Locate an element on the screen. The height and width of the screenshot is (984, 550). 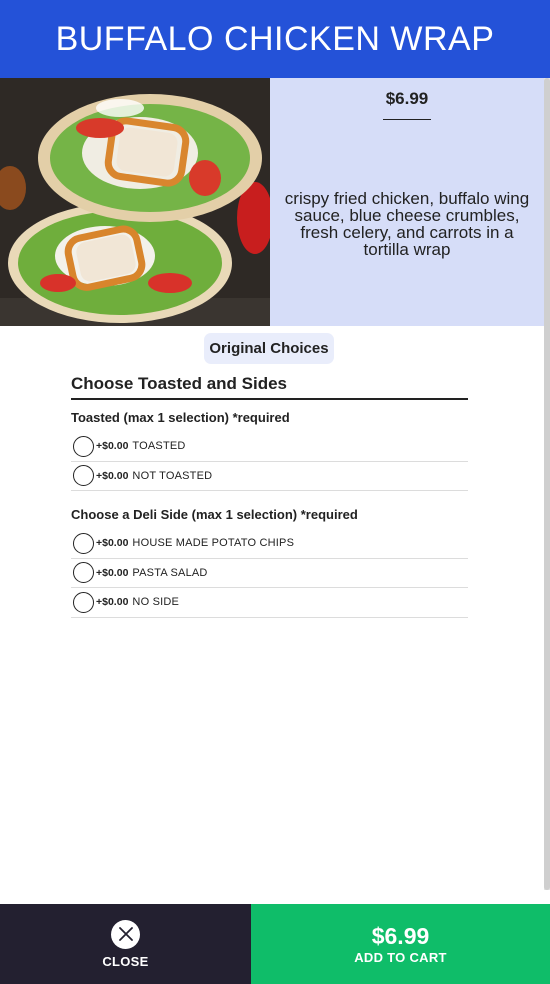
close-label: CLOSE is located at coordinates (125, 961).